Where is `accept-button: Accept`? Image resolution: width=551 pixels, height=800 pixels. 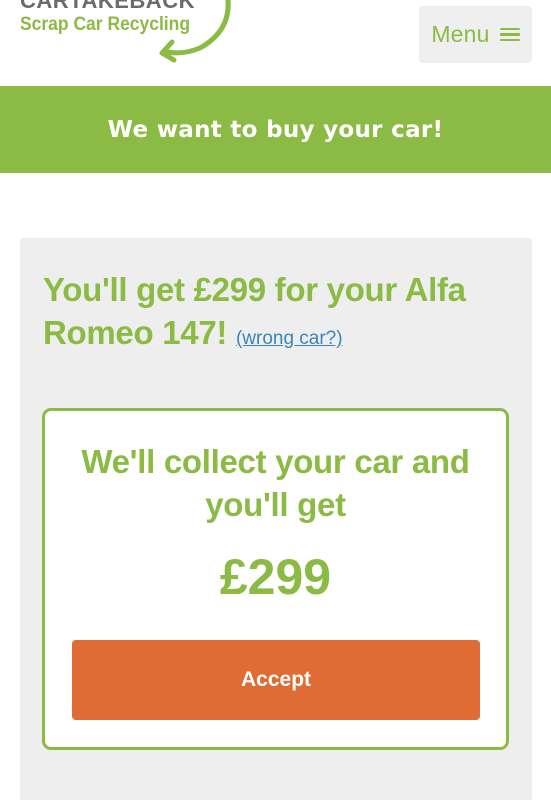 accept-button: Accept is located at coordinates (276, 680).